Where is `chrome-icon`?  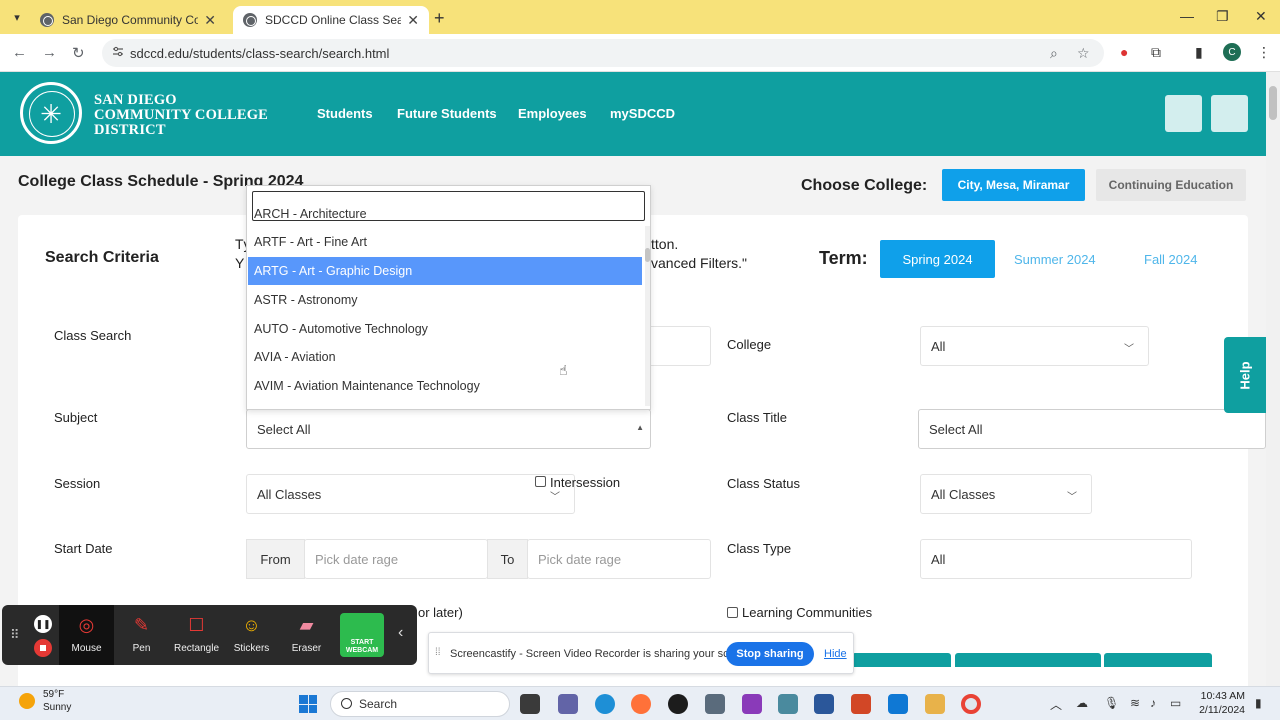 chrome-icon is located at coordinates (971, 704).